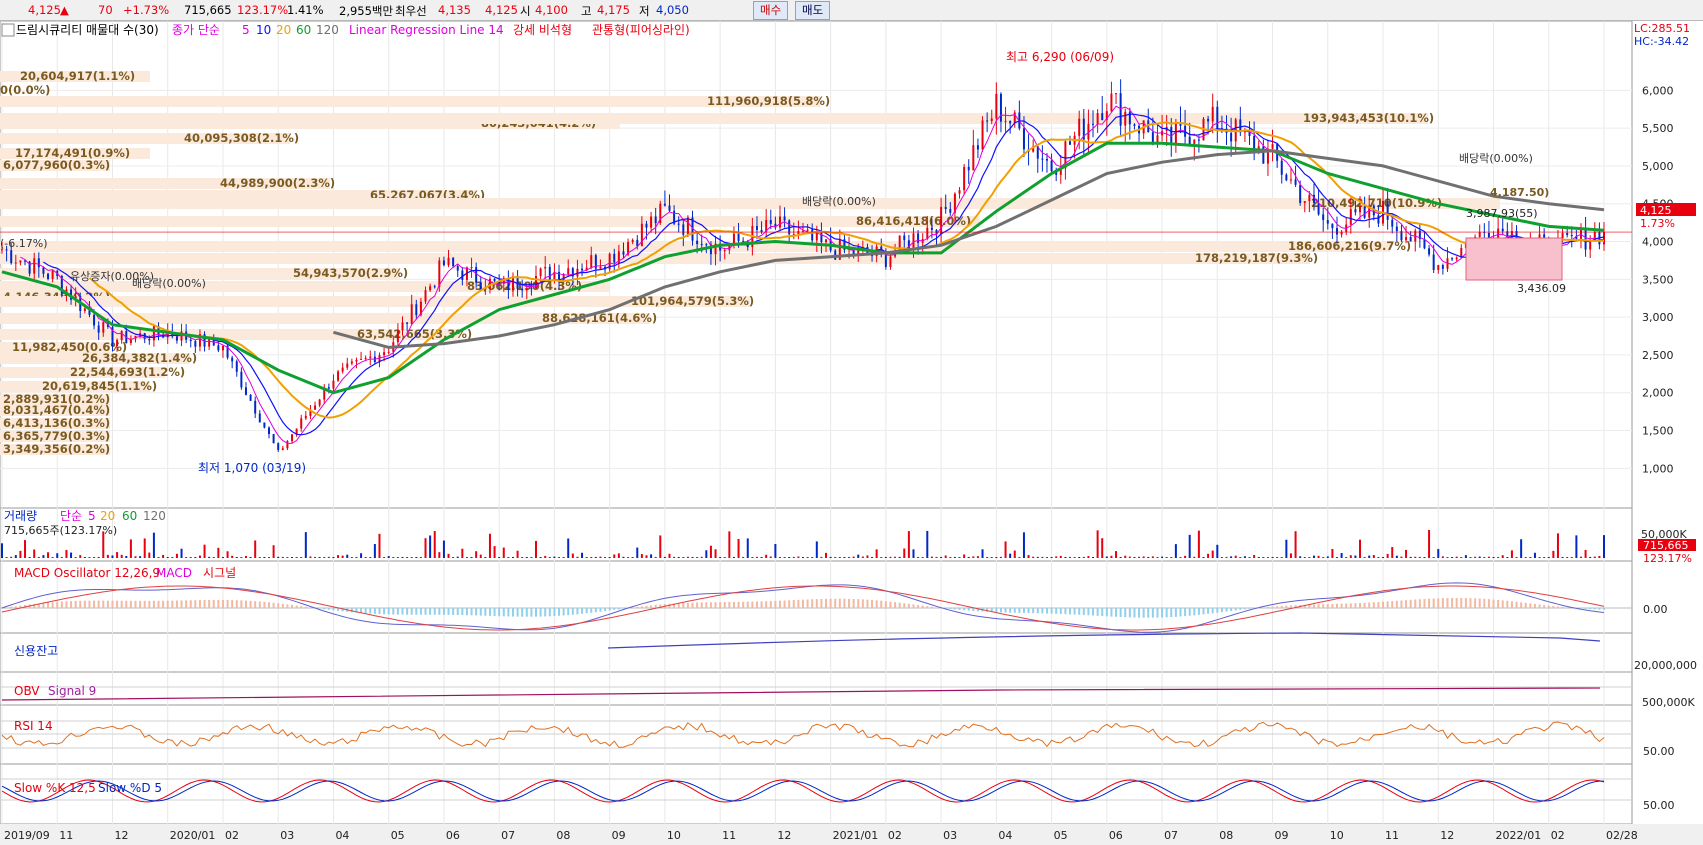 This screenshot has width=1703, height=845. I want to click on volume-title: 거래량, so click(20, 516).